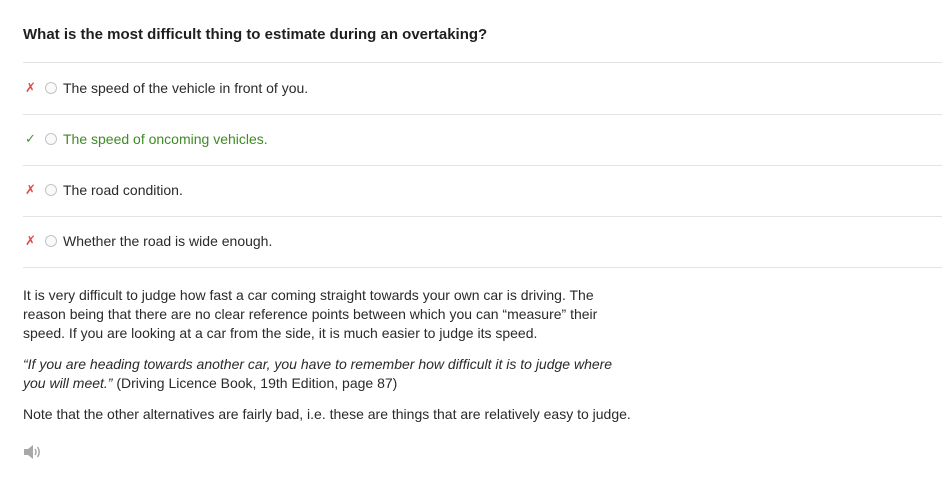 Image resolution: width=942 pixels, height=491 pixels. What do you see at coordinates (168, 241) in the screenshot?
I see `option-label: Whether the road is wide enough.` at bounding box center [168, 241].